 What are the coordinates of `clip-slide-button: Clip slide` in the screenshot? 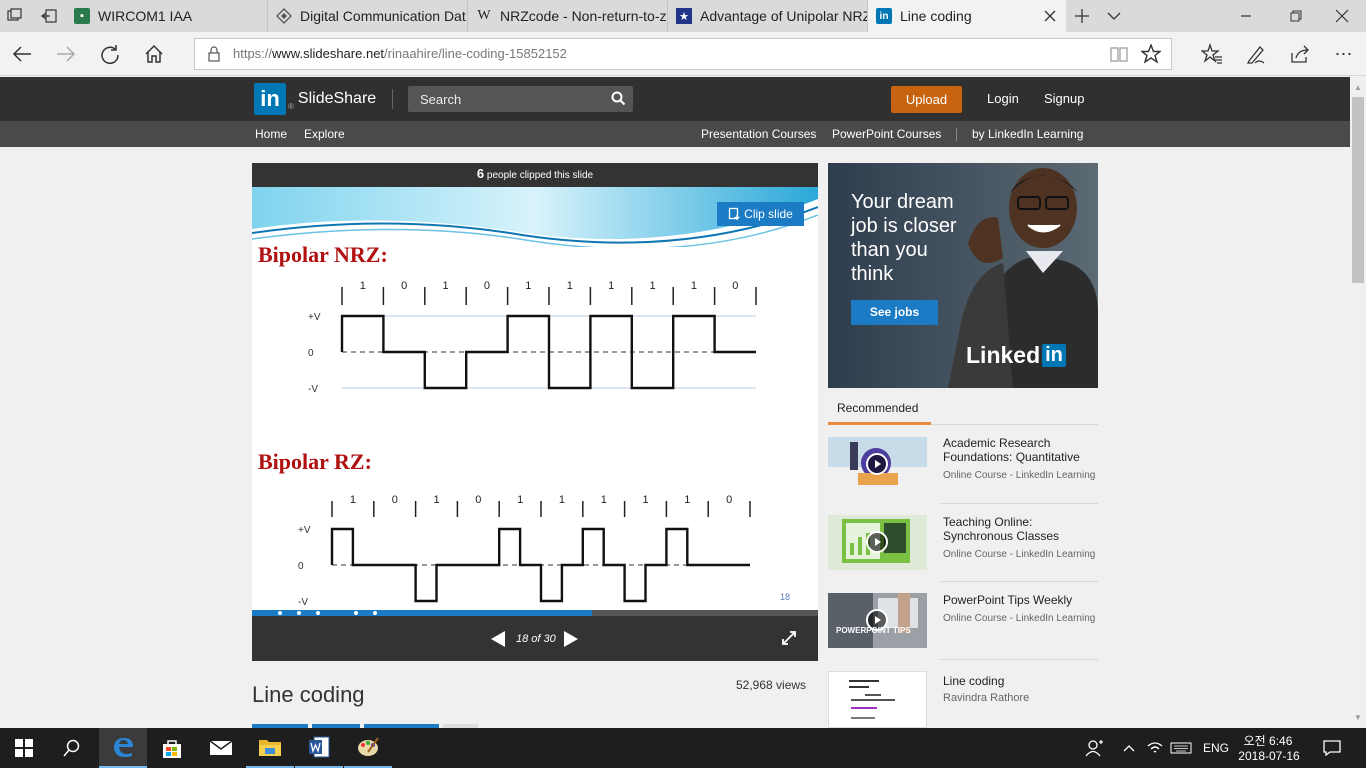 It's located at (760, 214).